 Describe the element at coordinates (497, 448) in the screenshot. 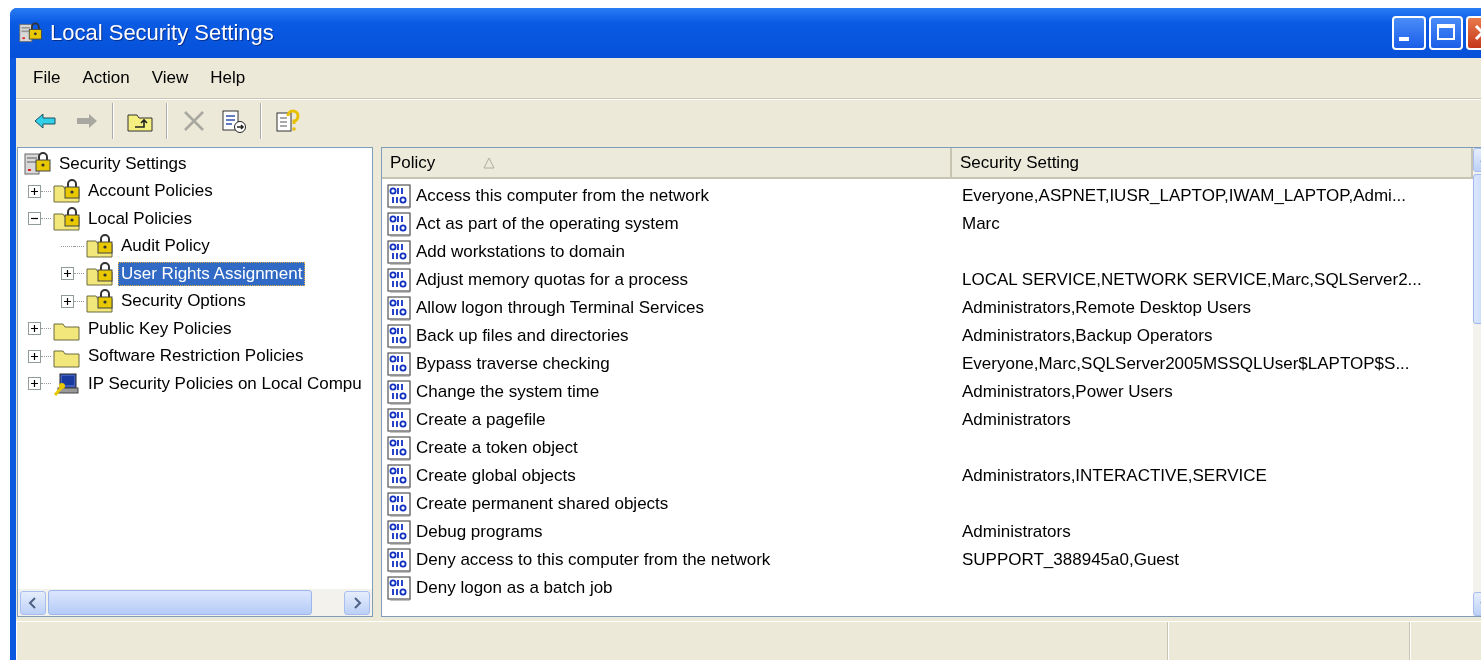

I see `policy-name: Create a token object` at that location.